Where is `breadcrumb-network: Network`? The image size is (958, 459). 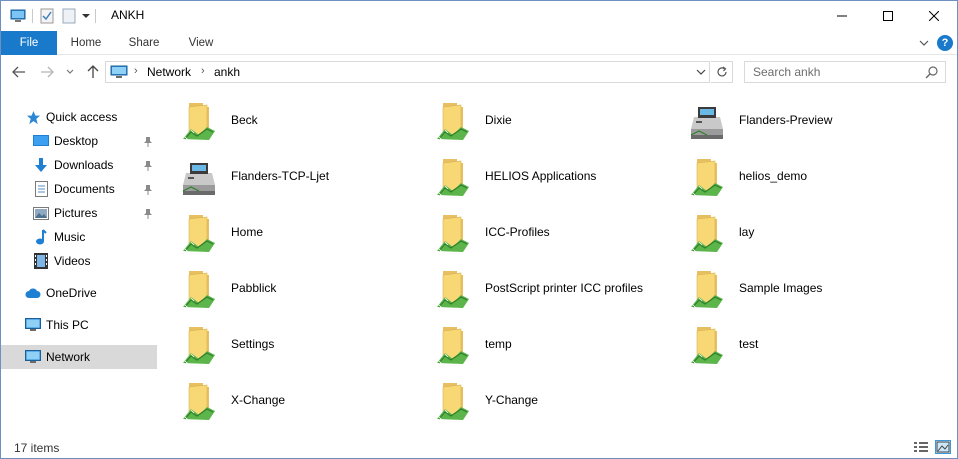 breadcrumb-network: Network is located at coordinates (169, 72).